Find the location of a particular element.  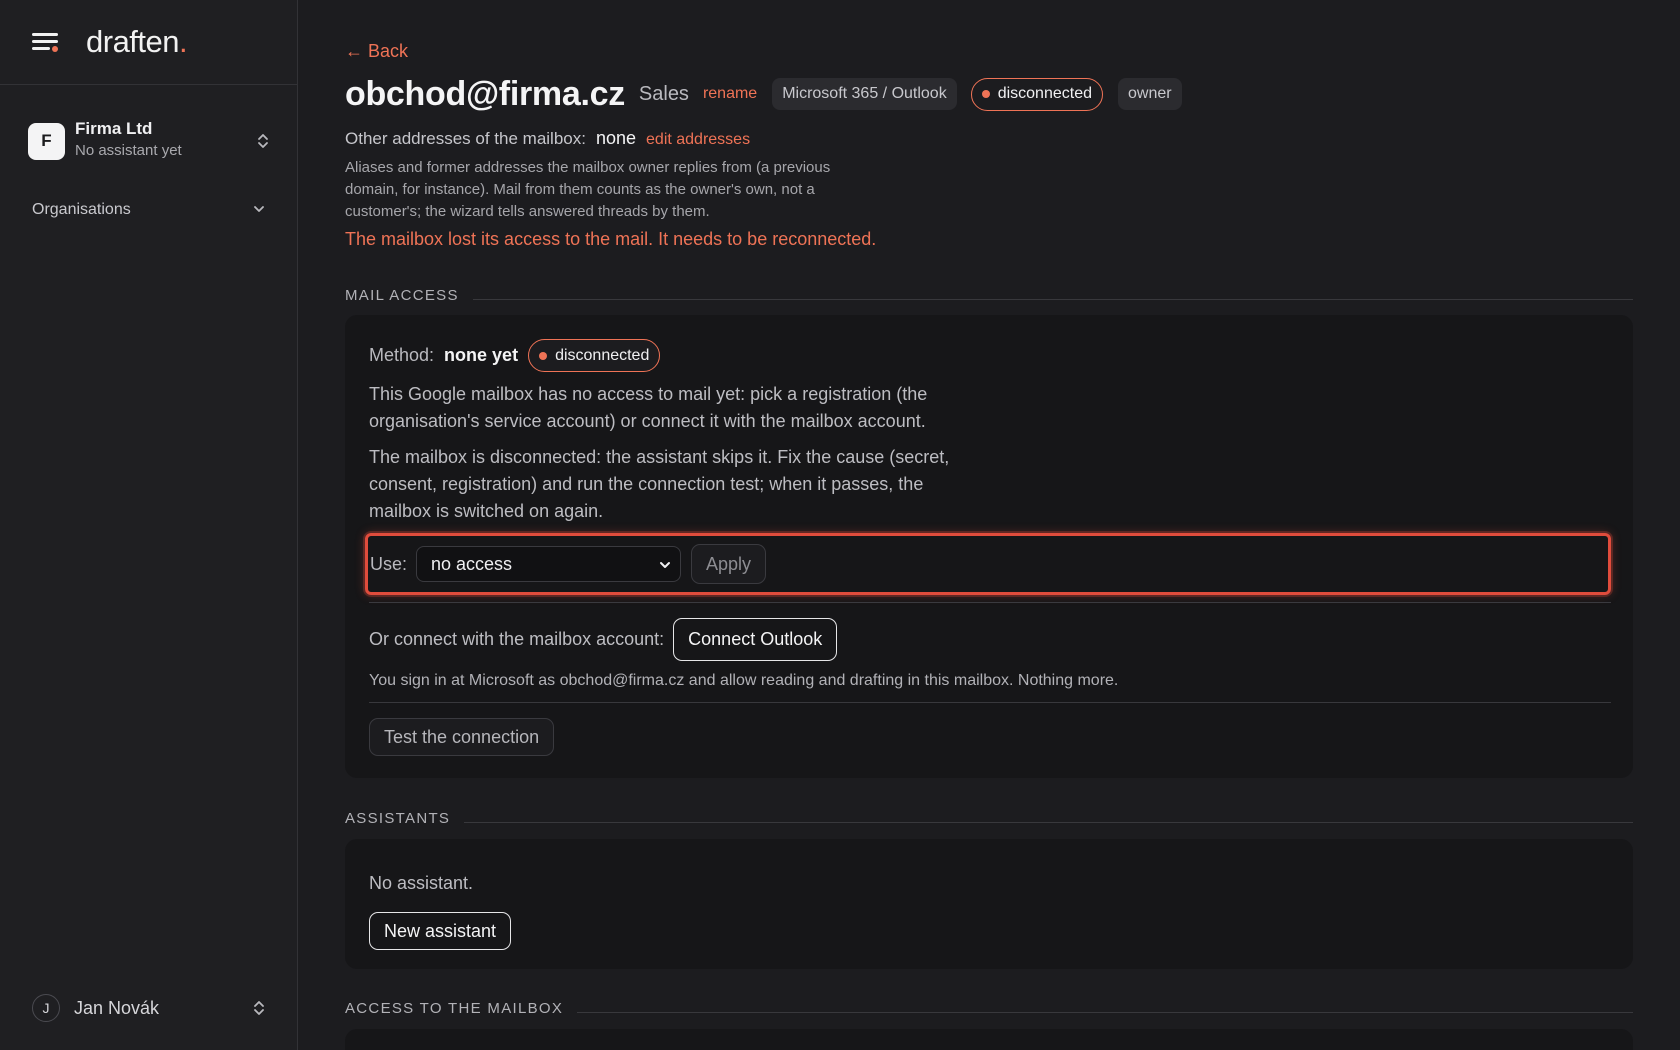

sidebar-item-label: Organisations is located at coordinates (81, 209).